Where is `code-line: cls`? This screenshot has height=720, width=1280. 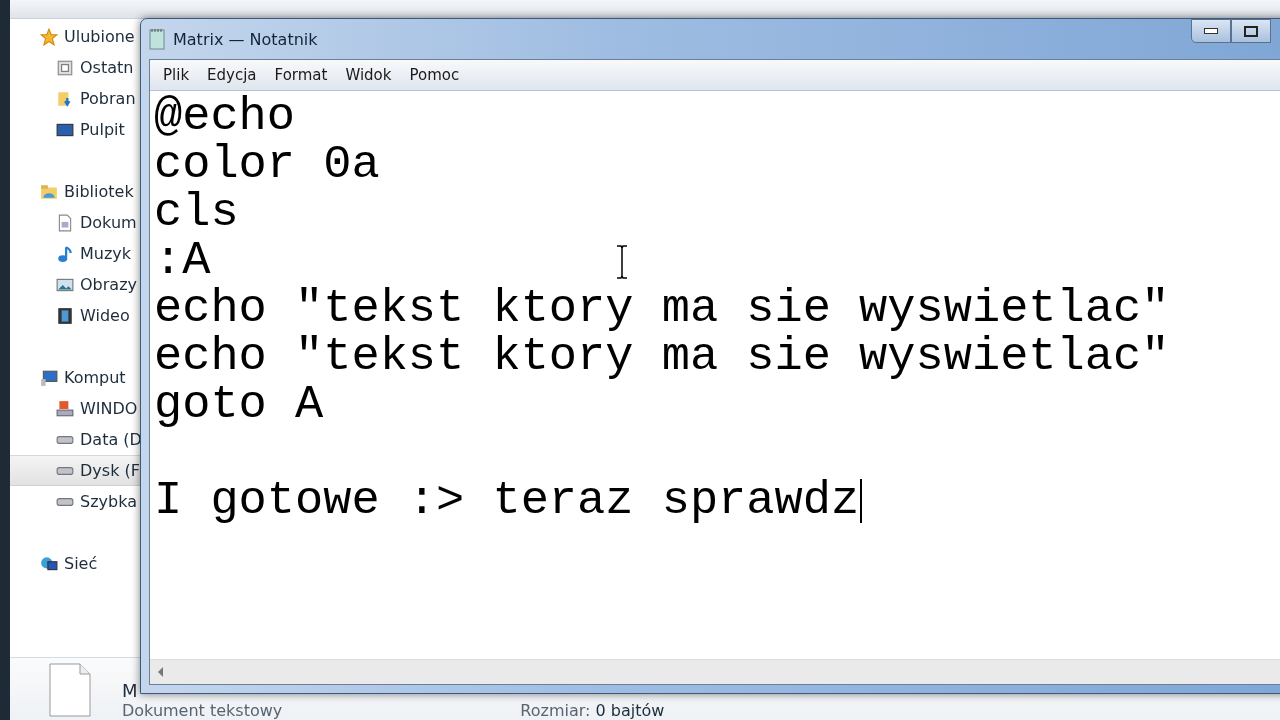
code-line: cls is located at coordinates (196, 213).